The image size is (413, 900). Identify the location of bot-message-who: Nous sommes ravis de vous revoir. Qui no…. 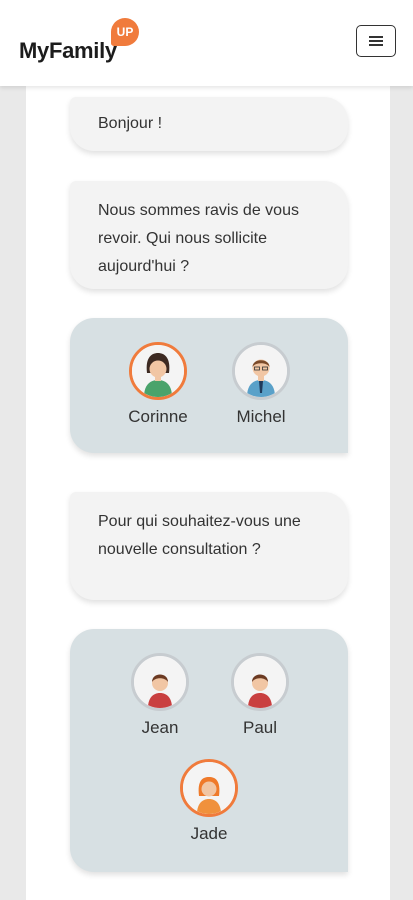
(209, 235).